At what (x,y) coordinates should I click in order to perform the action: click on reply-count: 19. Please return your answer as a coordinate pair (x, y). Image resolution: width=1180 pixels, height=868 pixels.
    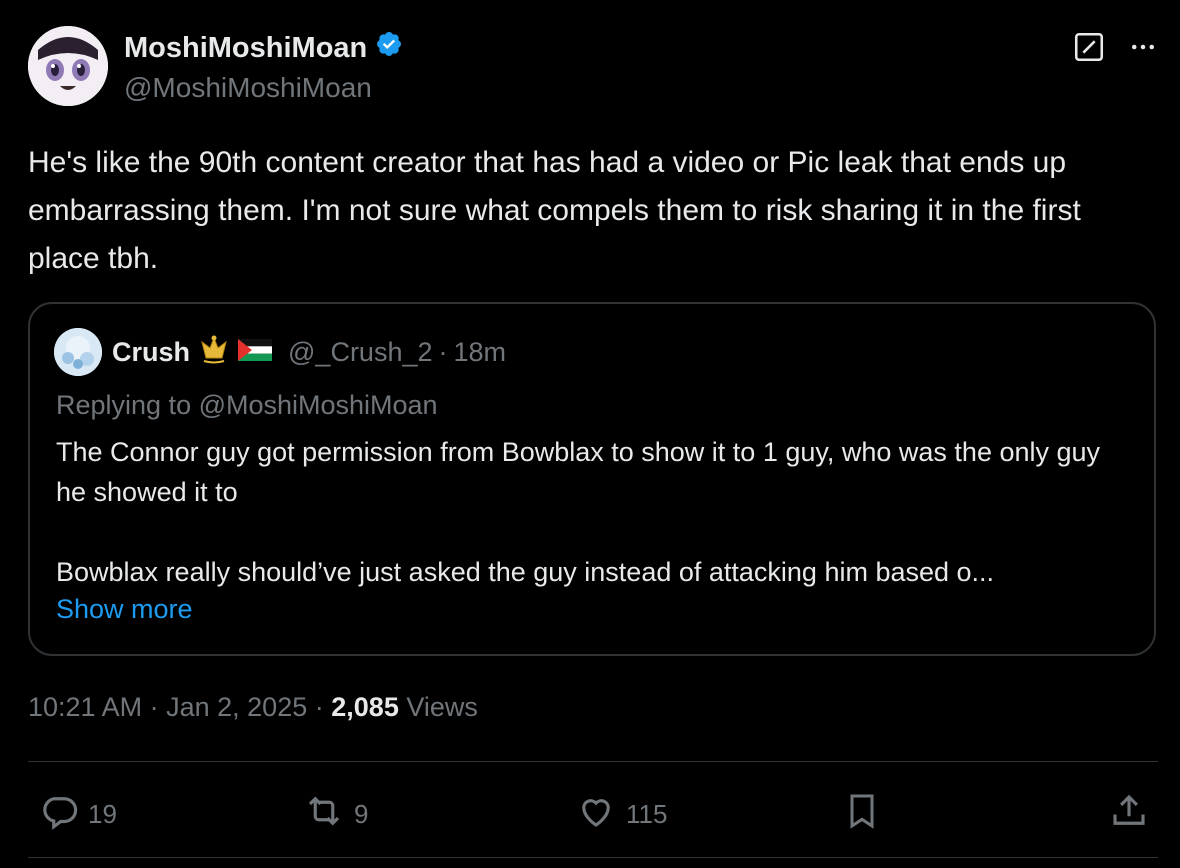
    Looking at the image, I should click on (102, 814).